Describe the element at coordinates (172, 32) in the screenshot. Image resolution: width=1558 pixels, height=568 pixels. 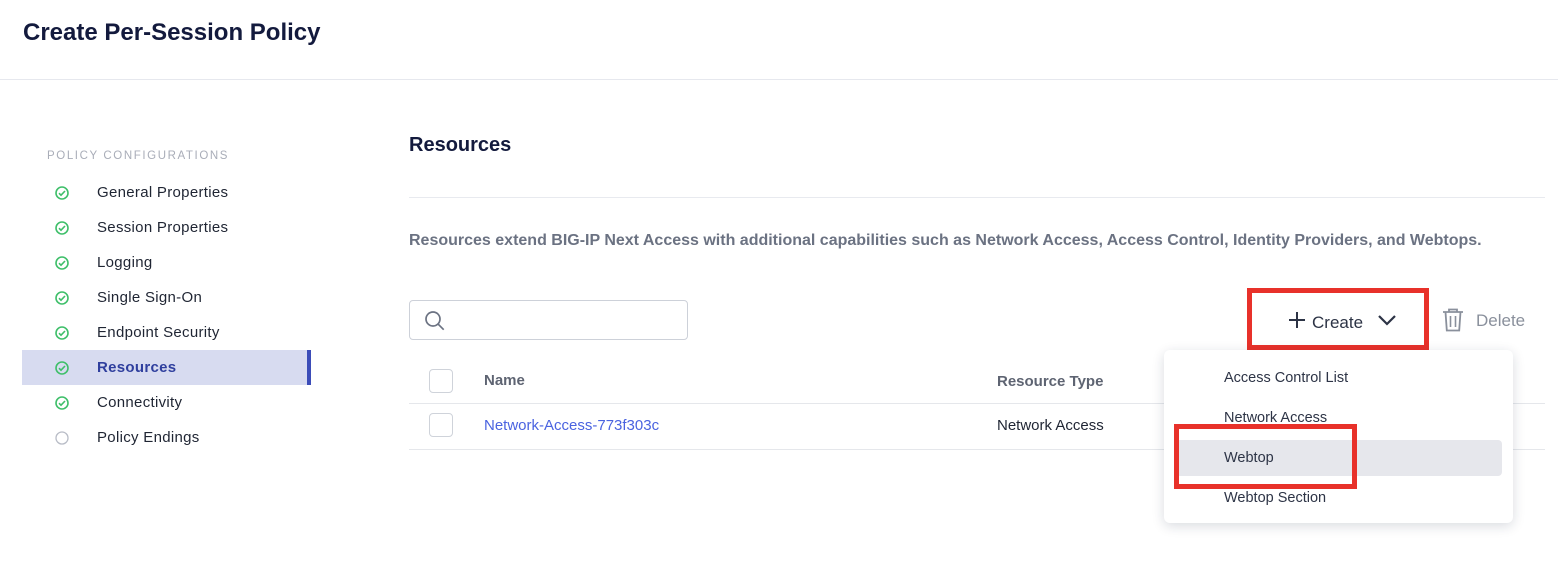
I see `page-title: Create Per-Session Policy` at that location.